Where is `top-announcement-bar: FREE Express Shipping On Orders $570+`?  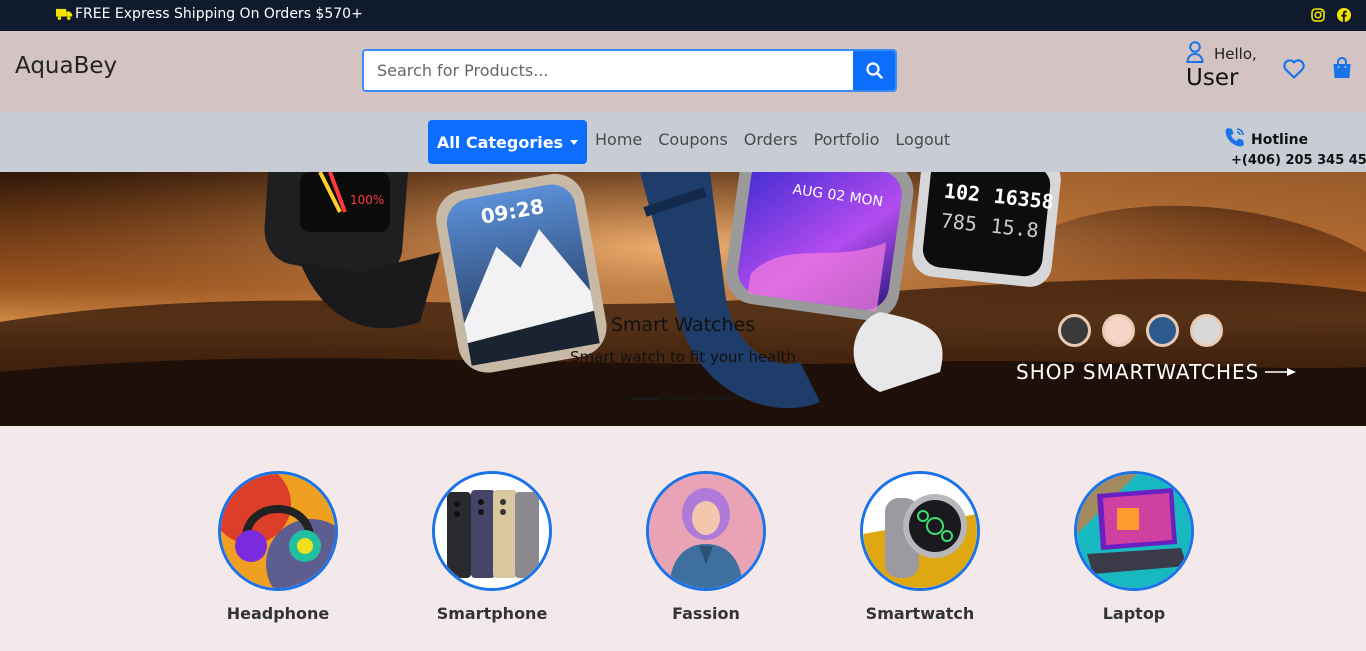
top-announcement-bar: FREE Express Shipping On Orders $570+ is located at coordinates (683, 15).